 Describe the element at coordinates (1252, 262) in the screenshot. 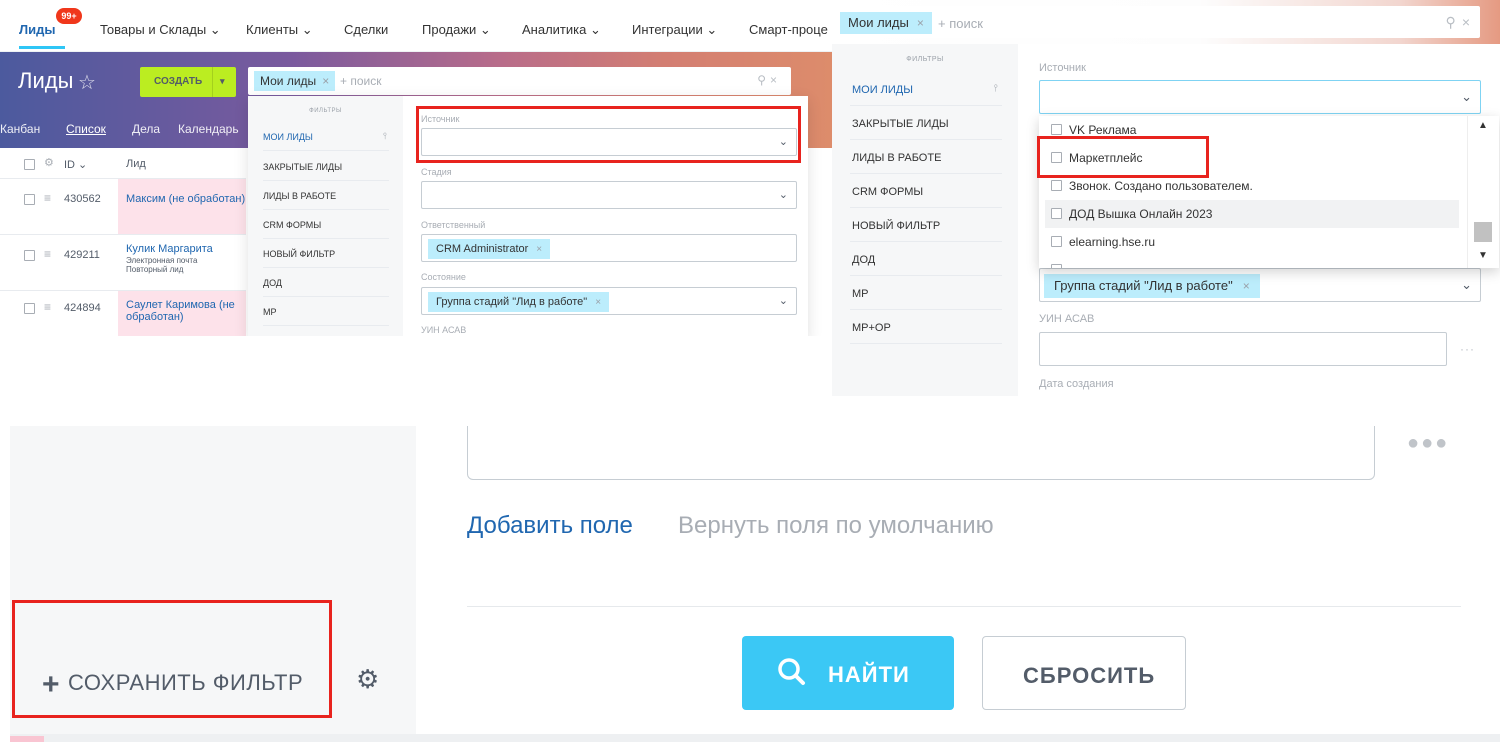

I see `list-item` at that location.